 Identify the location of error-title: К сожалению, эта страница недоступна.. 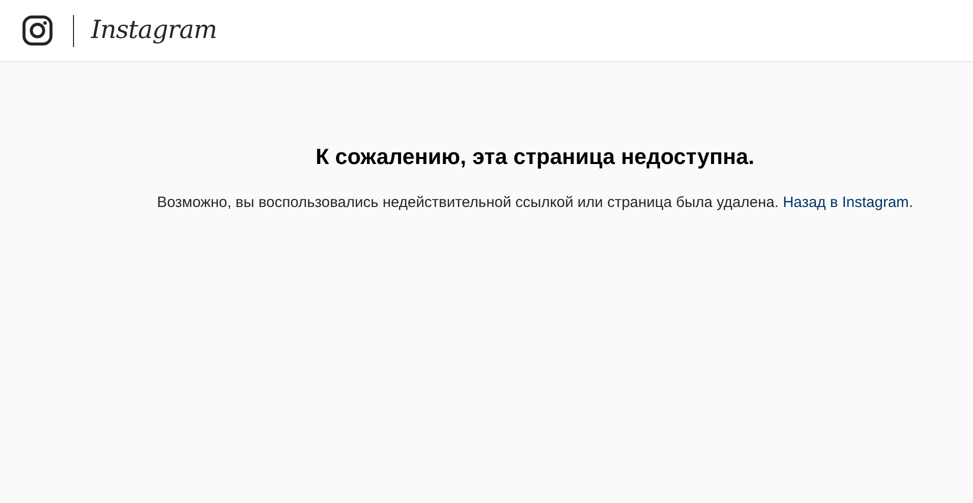
(535, 157).